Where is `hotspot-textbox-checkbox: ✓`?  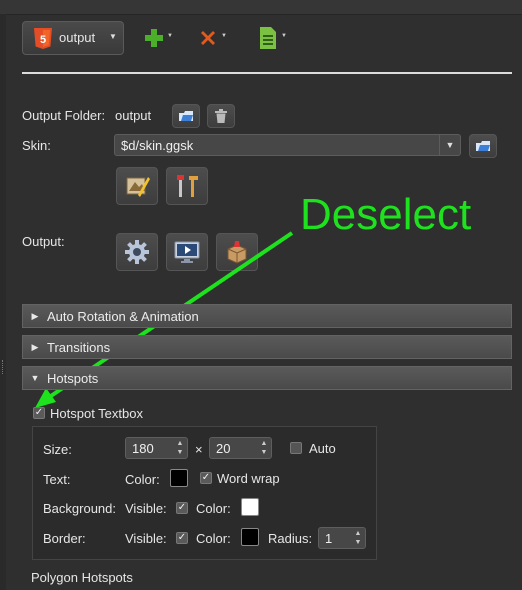
hotspot-textbox-checkbox: ✓ is located at coordinates (39, 413).